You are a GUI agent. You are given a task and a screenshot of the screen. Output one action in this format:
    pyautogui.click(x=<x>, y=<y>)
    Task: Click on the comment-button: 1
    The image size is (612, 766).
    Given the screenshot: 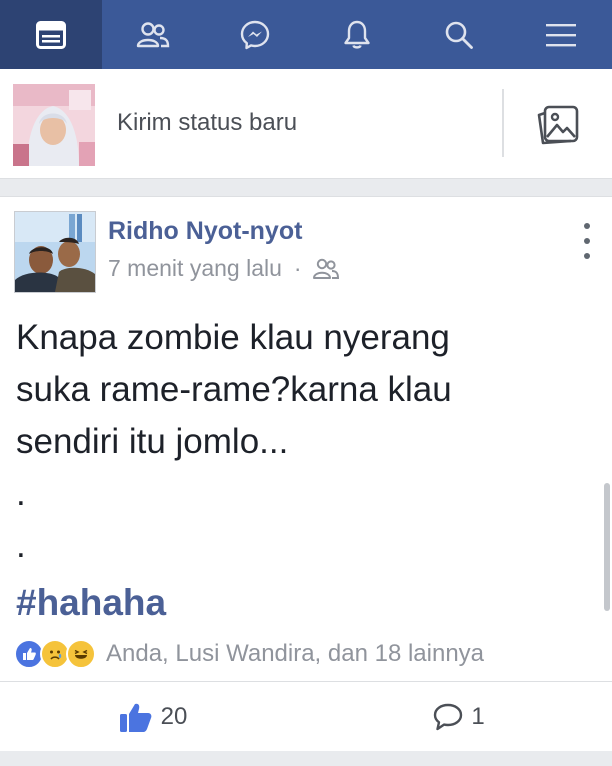 What is the action you would take?
    pyautogui.click(x=459, y=717)
    